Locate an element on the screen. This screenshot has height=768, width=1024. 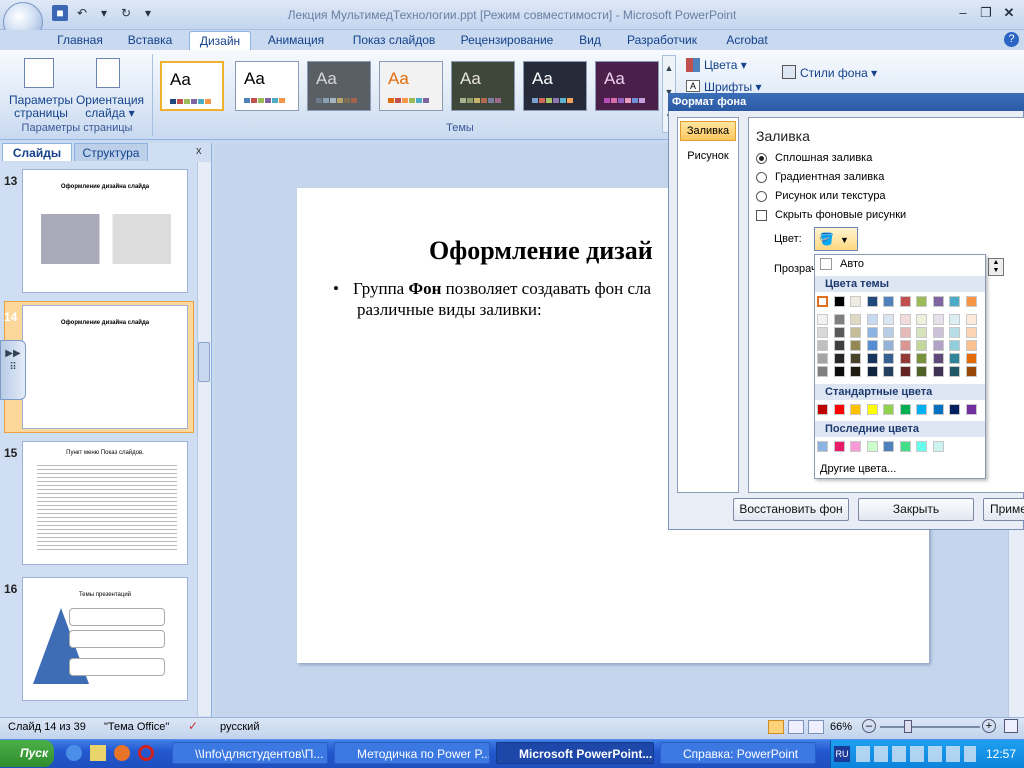
customize-icon: ▾ is located at coordinates (148, 13).